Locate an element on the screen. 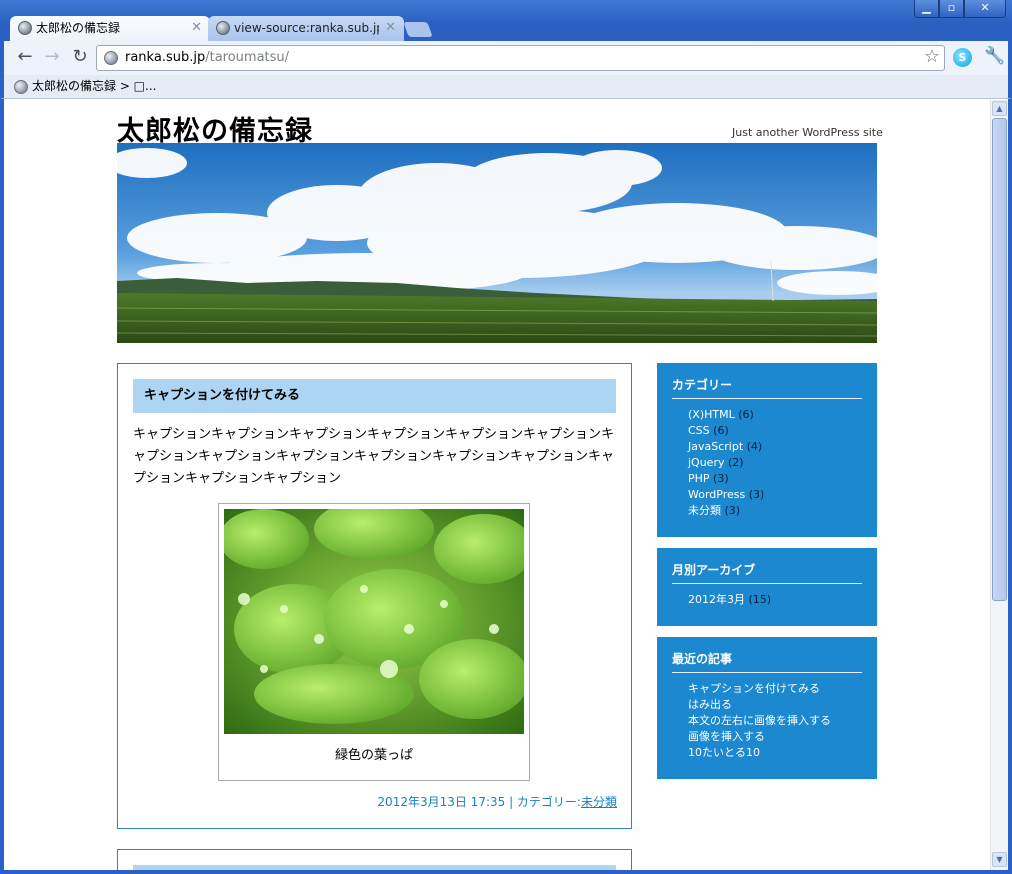  recent-post-item: キャプションを付けてみる is located at coordinates (782, 689).